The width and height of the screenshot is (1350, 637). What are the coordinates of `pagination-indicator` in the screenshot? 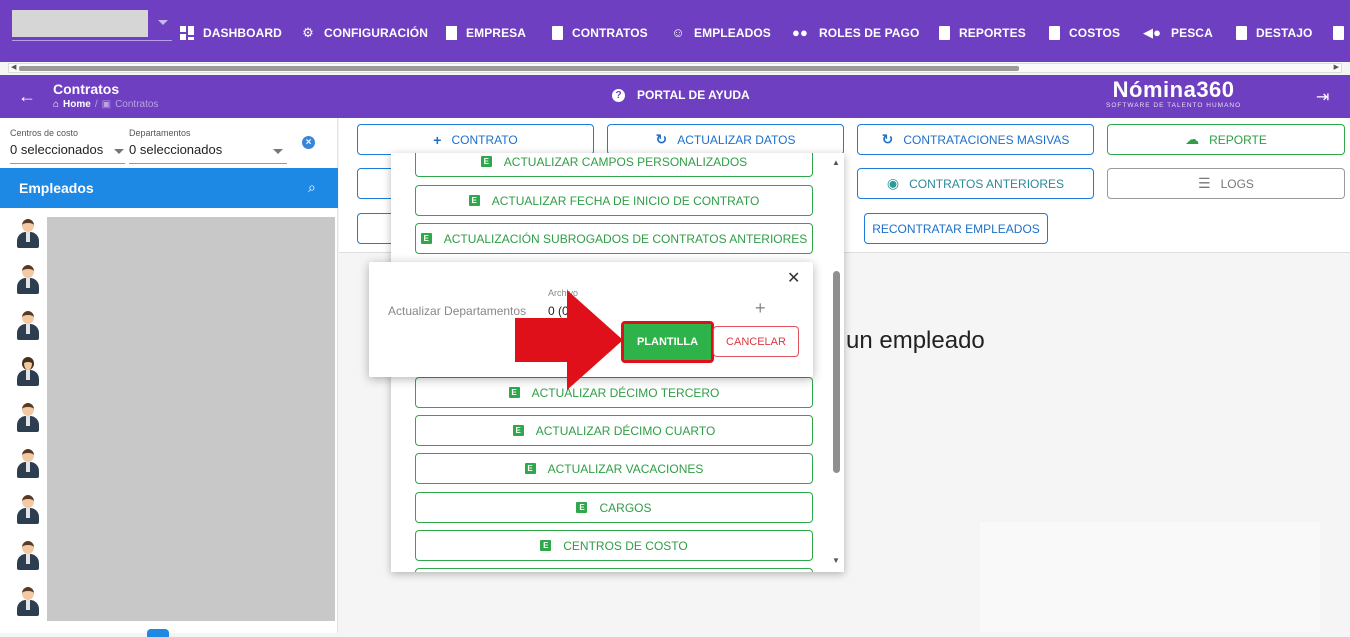 It's located at (158, 633).